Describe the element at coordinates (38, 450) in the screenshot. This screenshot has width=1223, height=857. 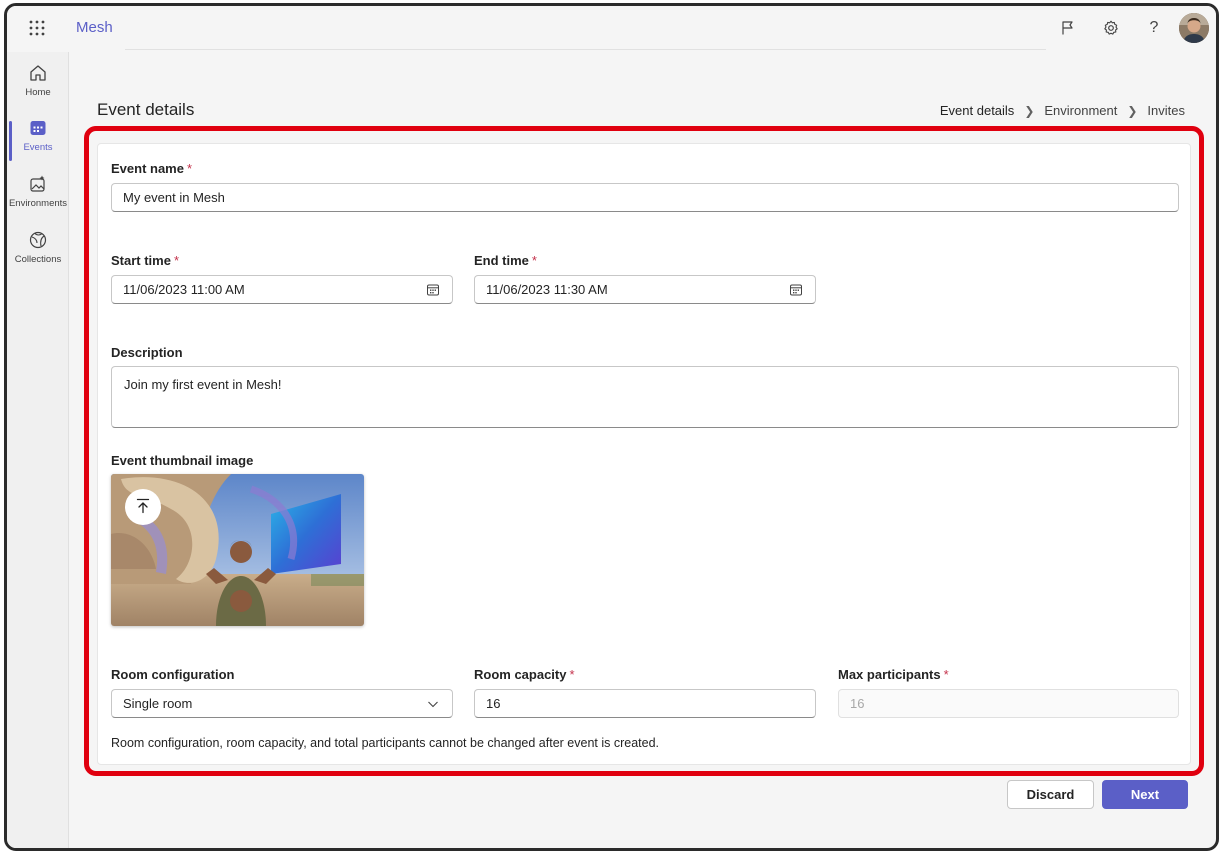
I see `left-rail: Home Events Environments Collections` at that location.